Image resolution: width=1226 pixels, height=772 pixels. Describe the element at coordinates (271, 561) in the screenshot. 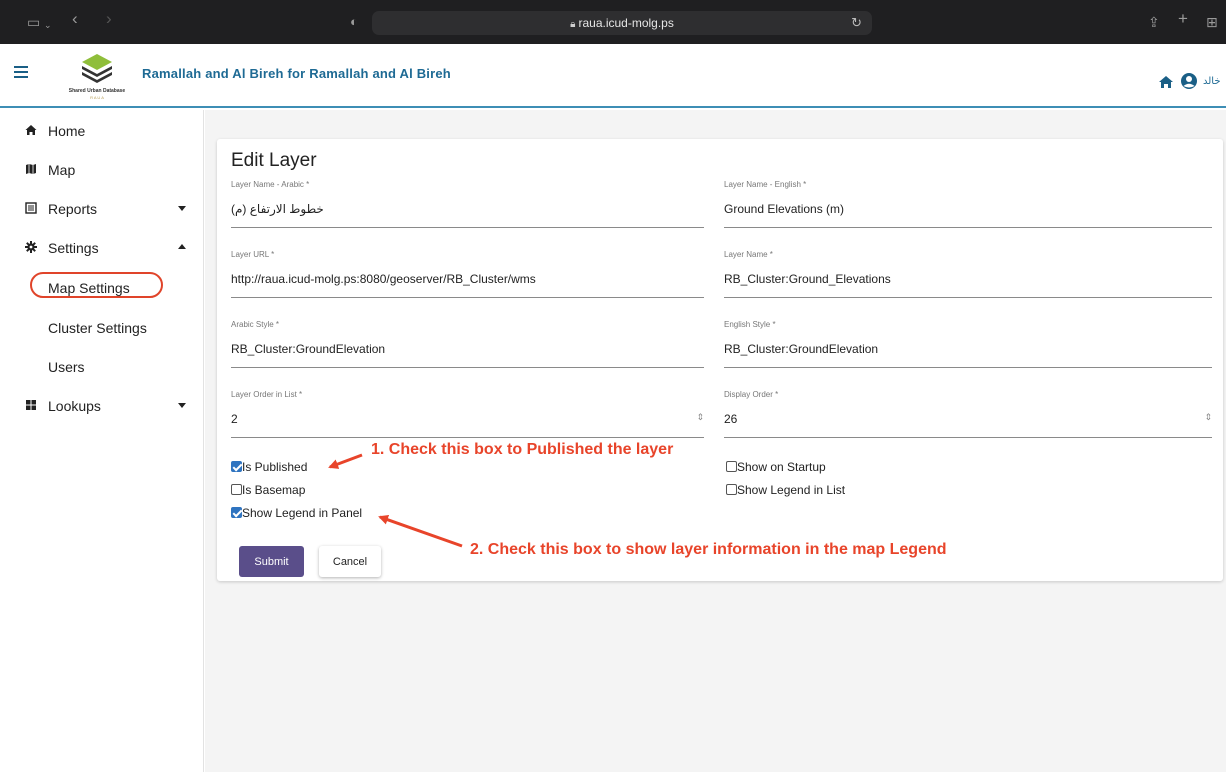

I see `submit-button: Submit` at that location.